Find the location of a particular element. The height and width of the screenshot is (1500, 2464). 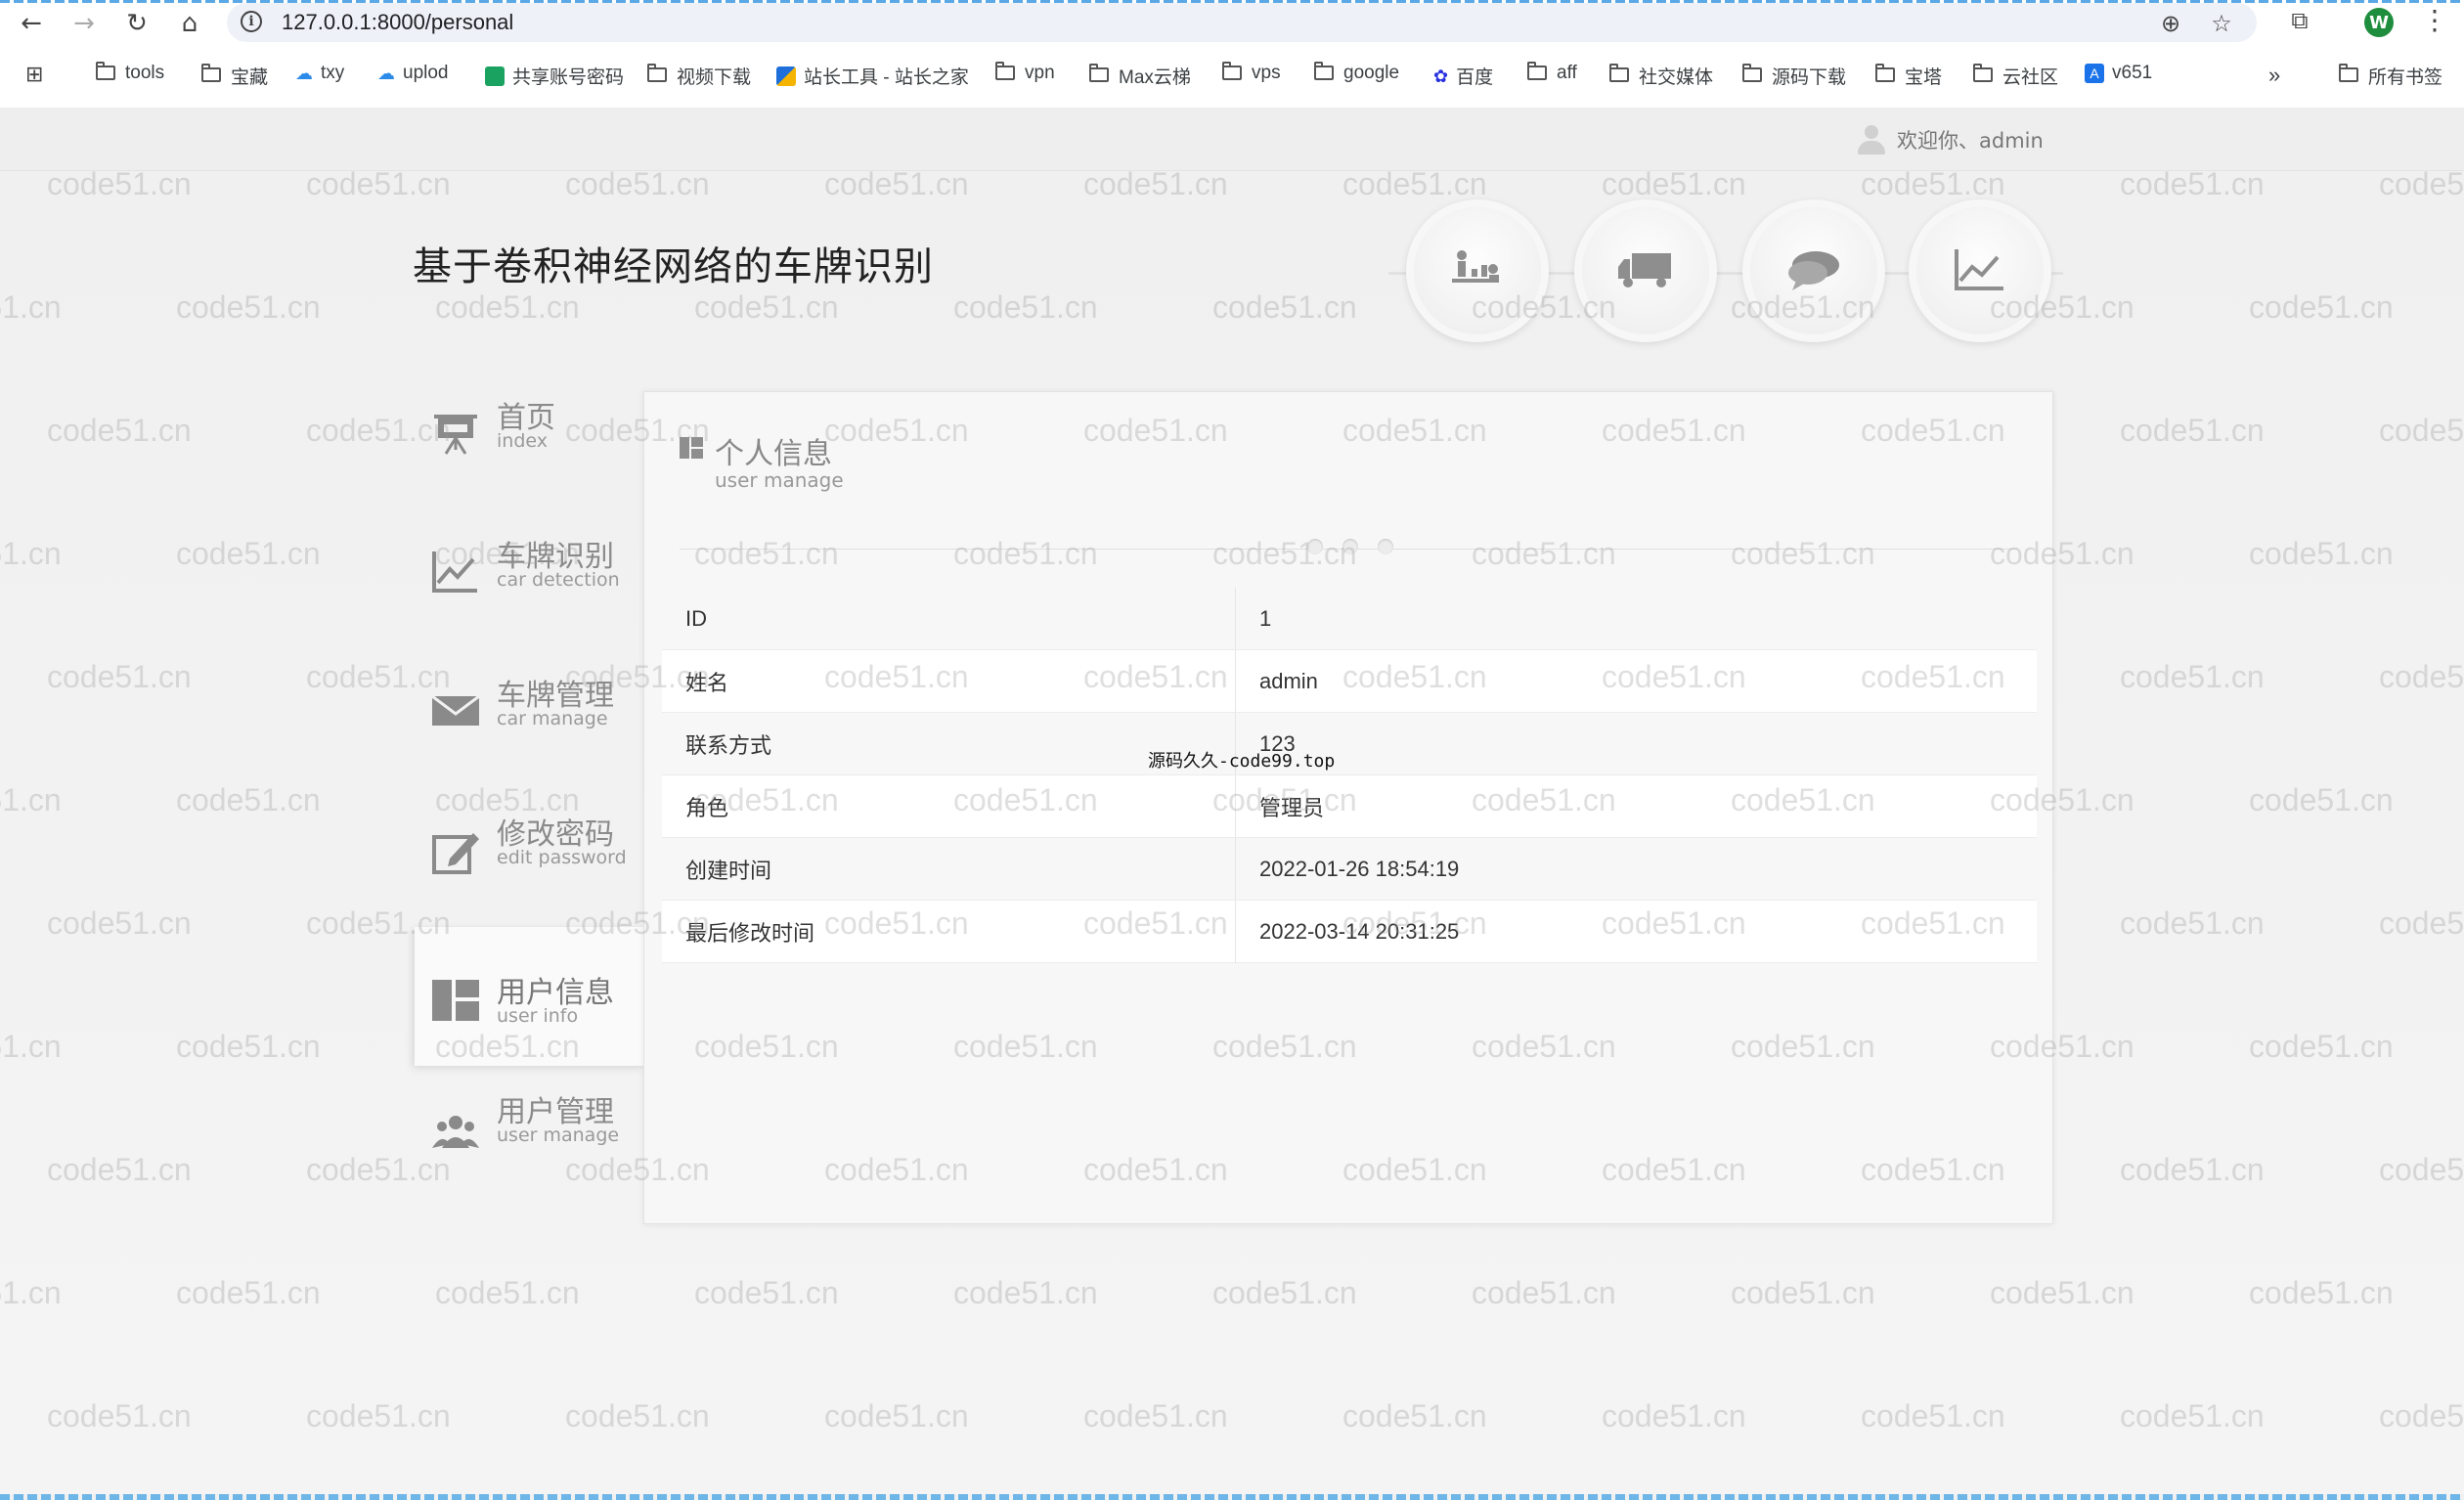

page-top-bar is located at coordinates (1232, 139).